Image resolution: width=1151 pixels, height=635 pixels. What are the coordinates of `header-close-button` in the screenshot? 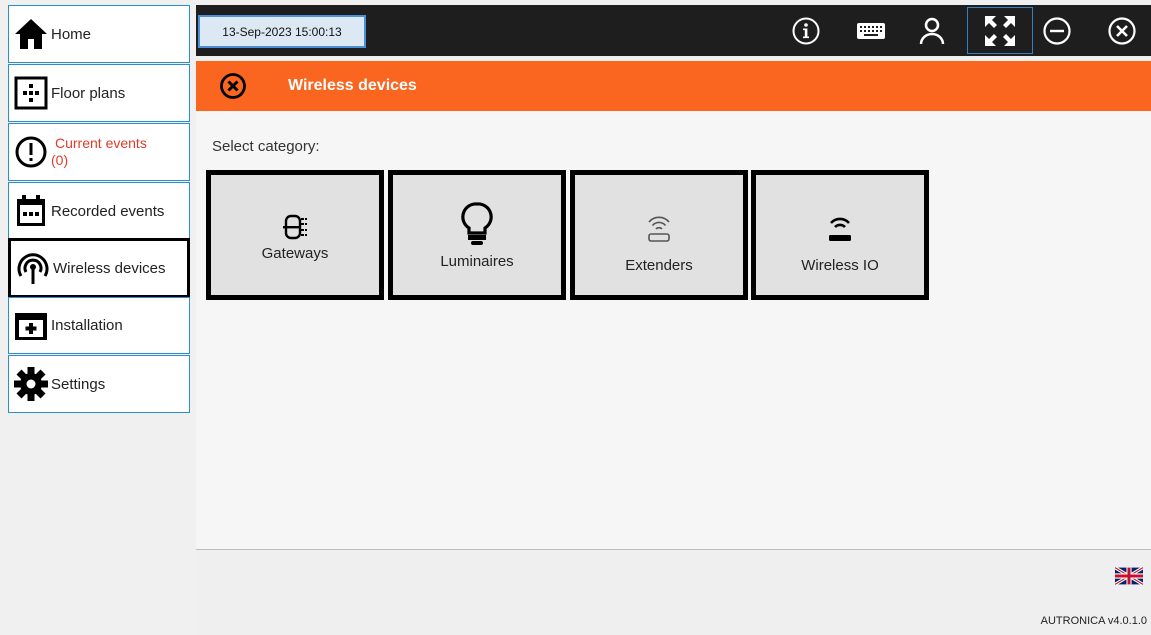 It's located at (233, 86).